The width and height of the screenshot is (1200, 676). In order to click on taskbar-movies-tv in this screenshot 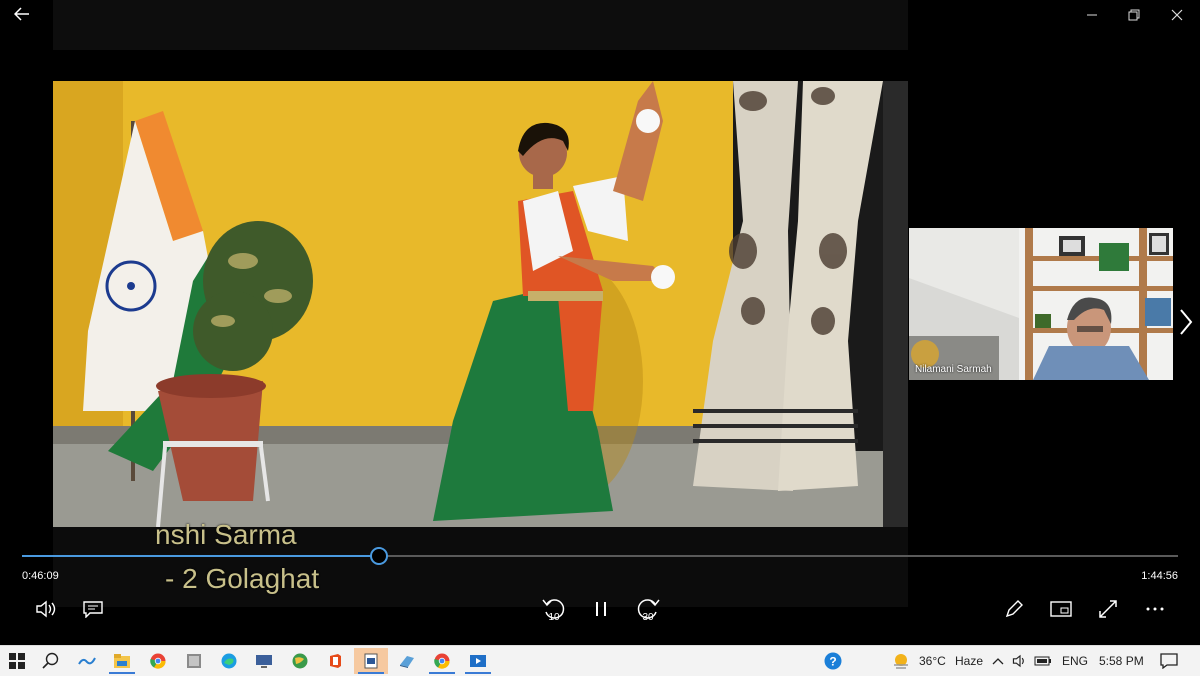, I will do `click(478, 661)`.